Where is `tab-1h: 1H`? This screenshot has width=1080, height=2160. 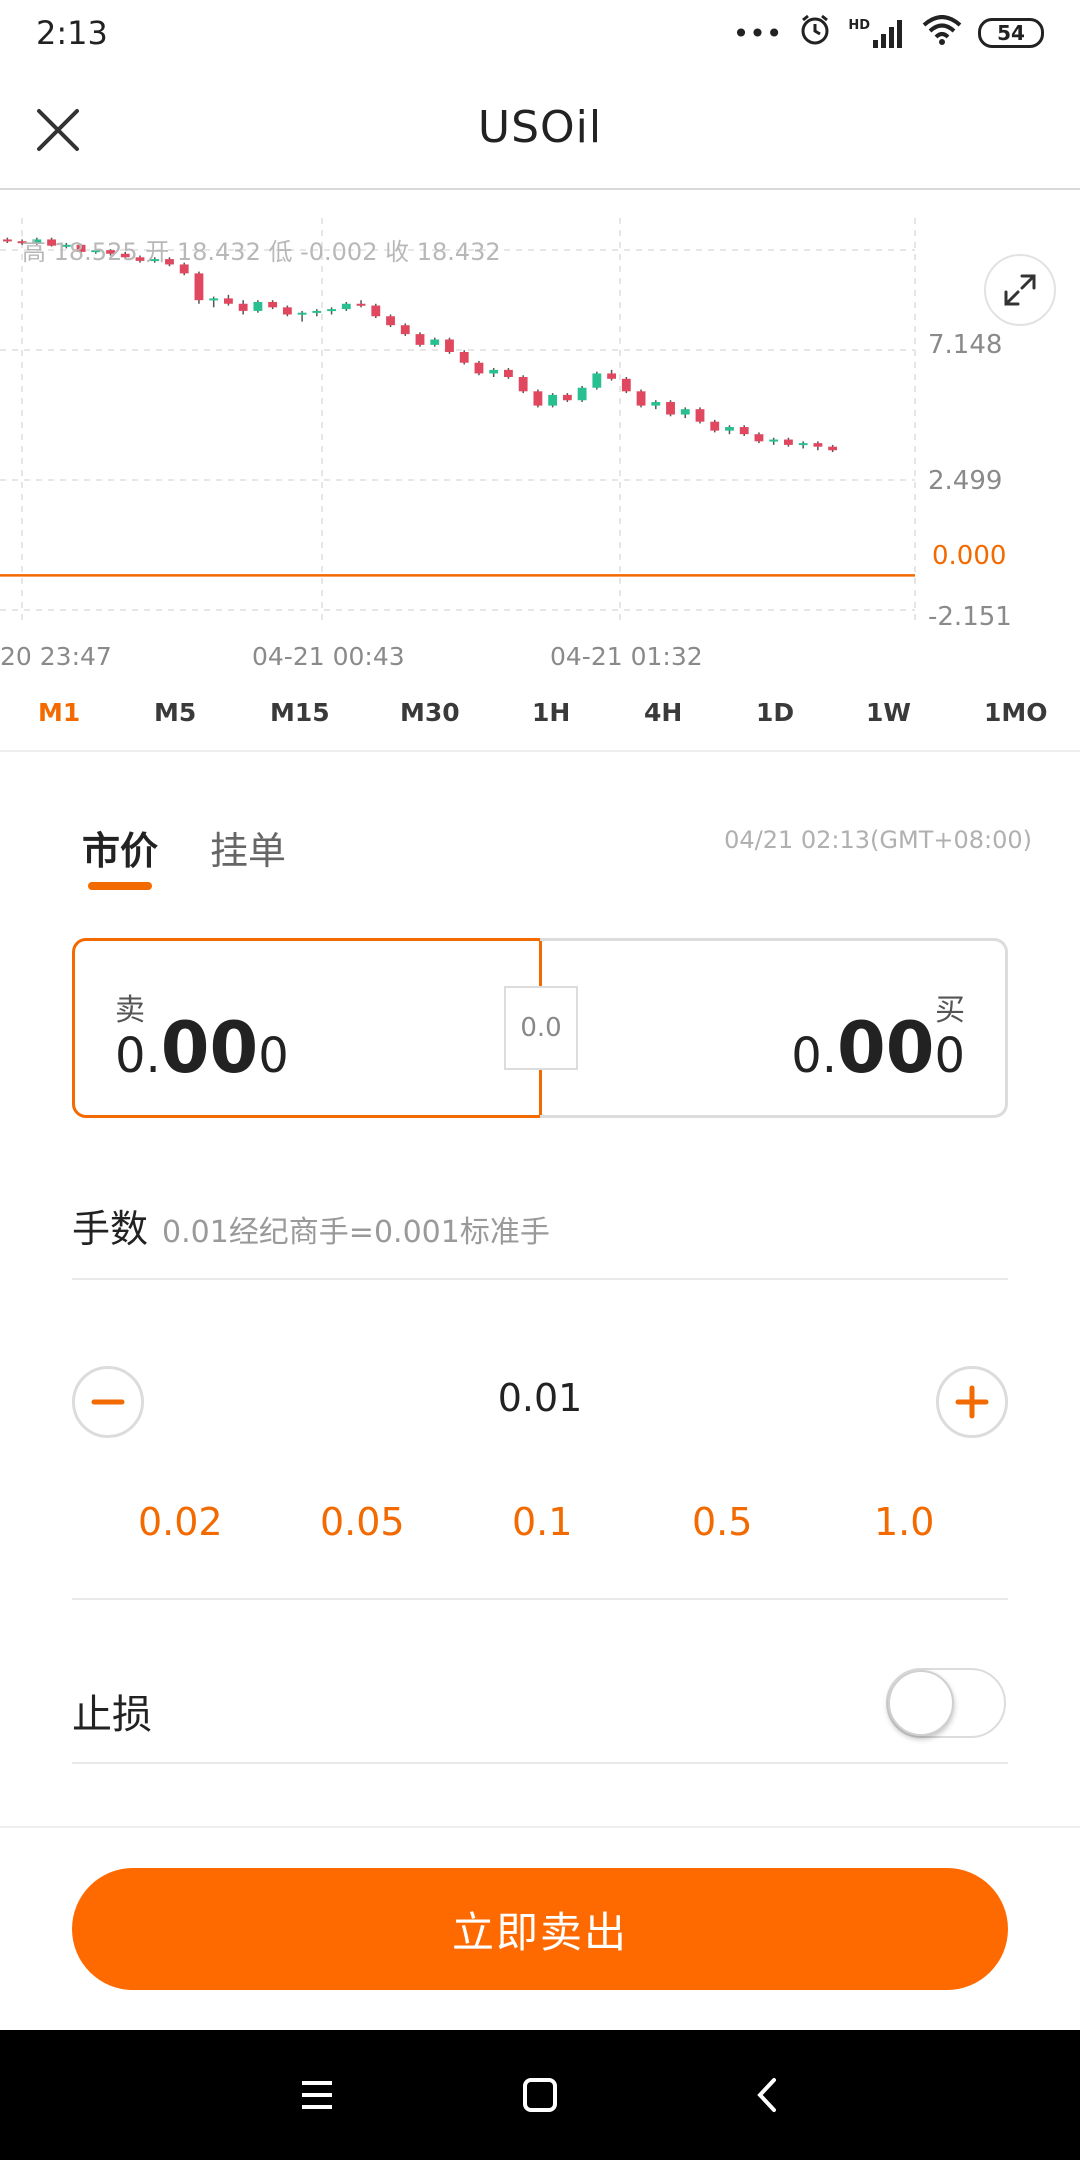 tab-1h: 1H is located at coordinates (551, 712).